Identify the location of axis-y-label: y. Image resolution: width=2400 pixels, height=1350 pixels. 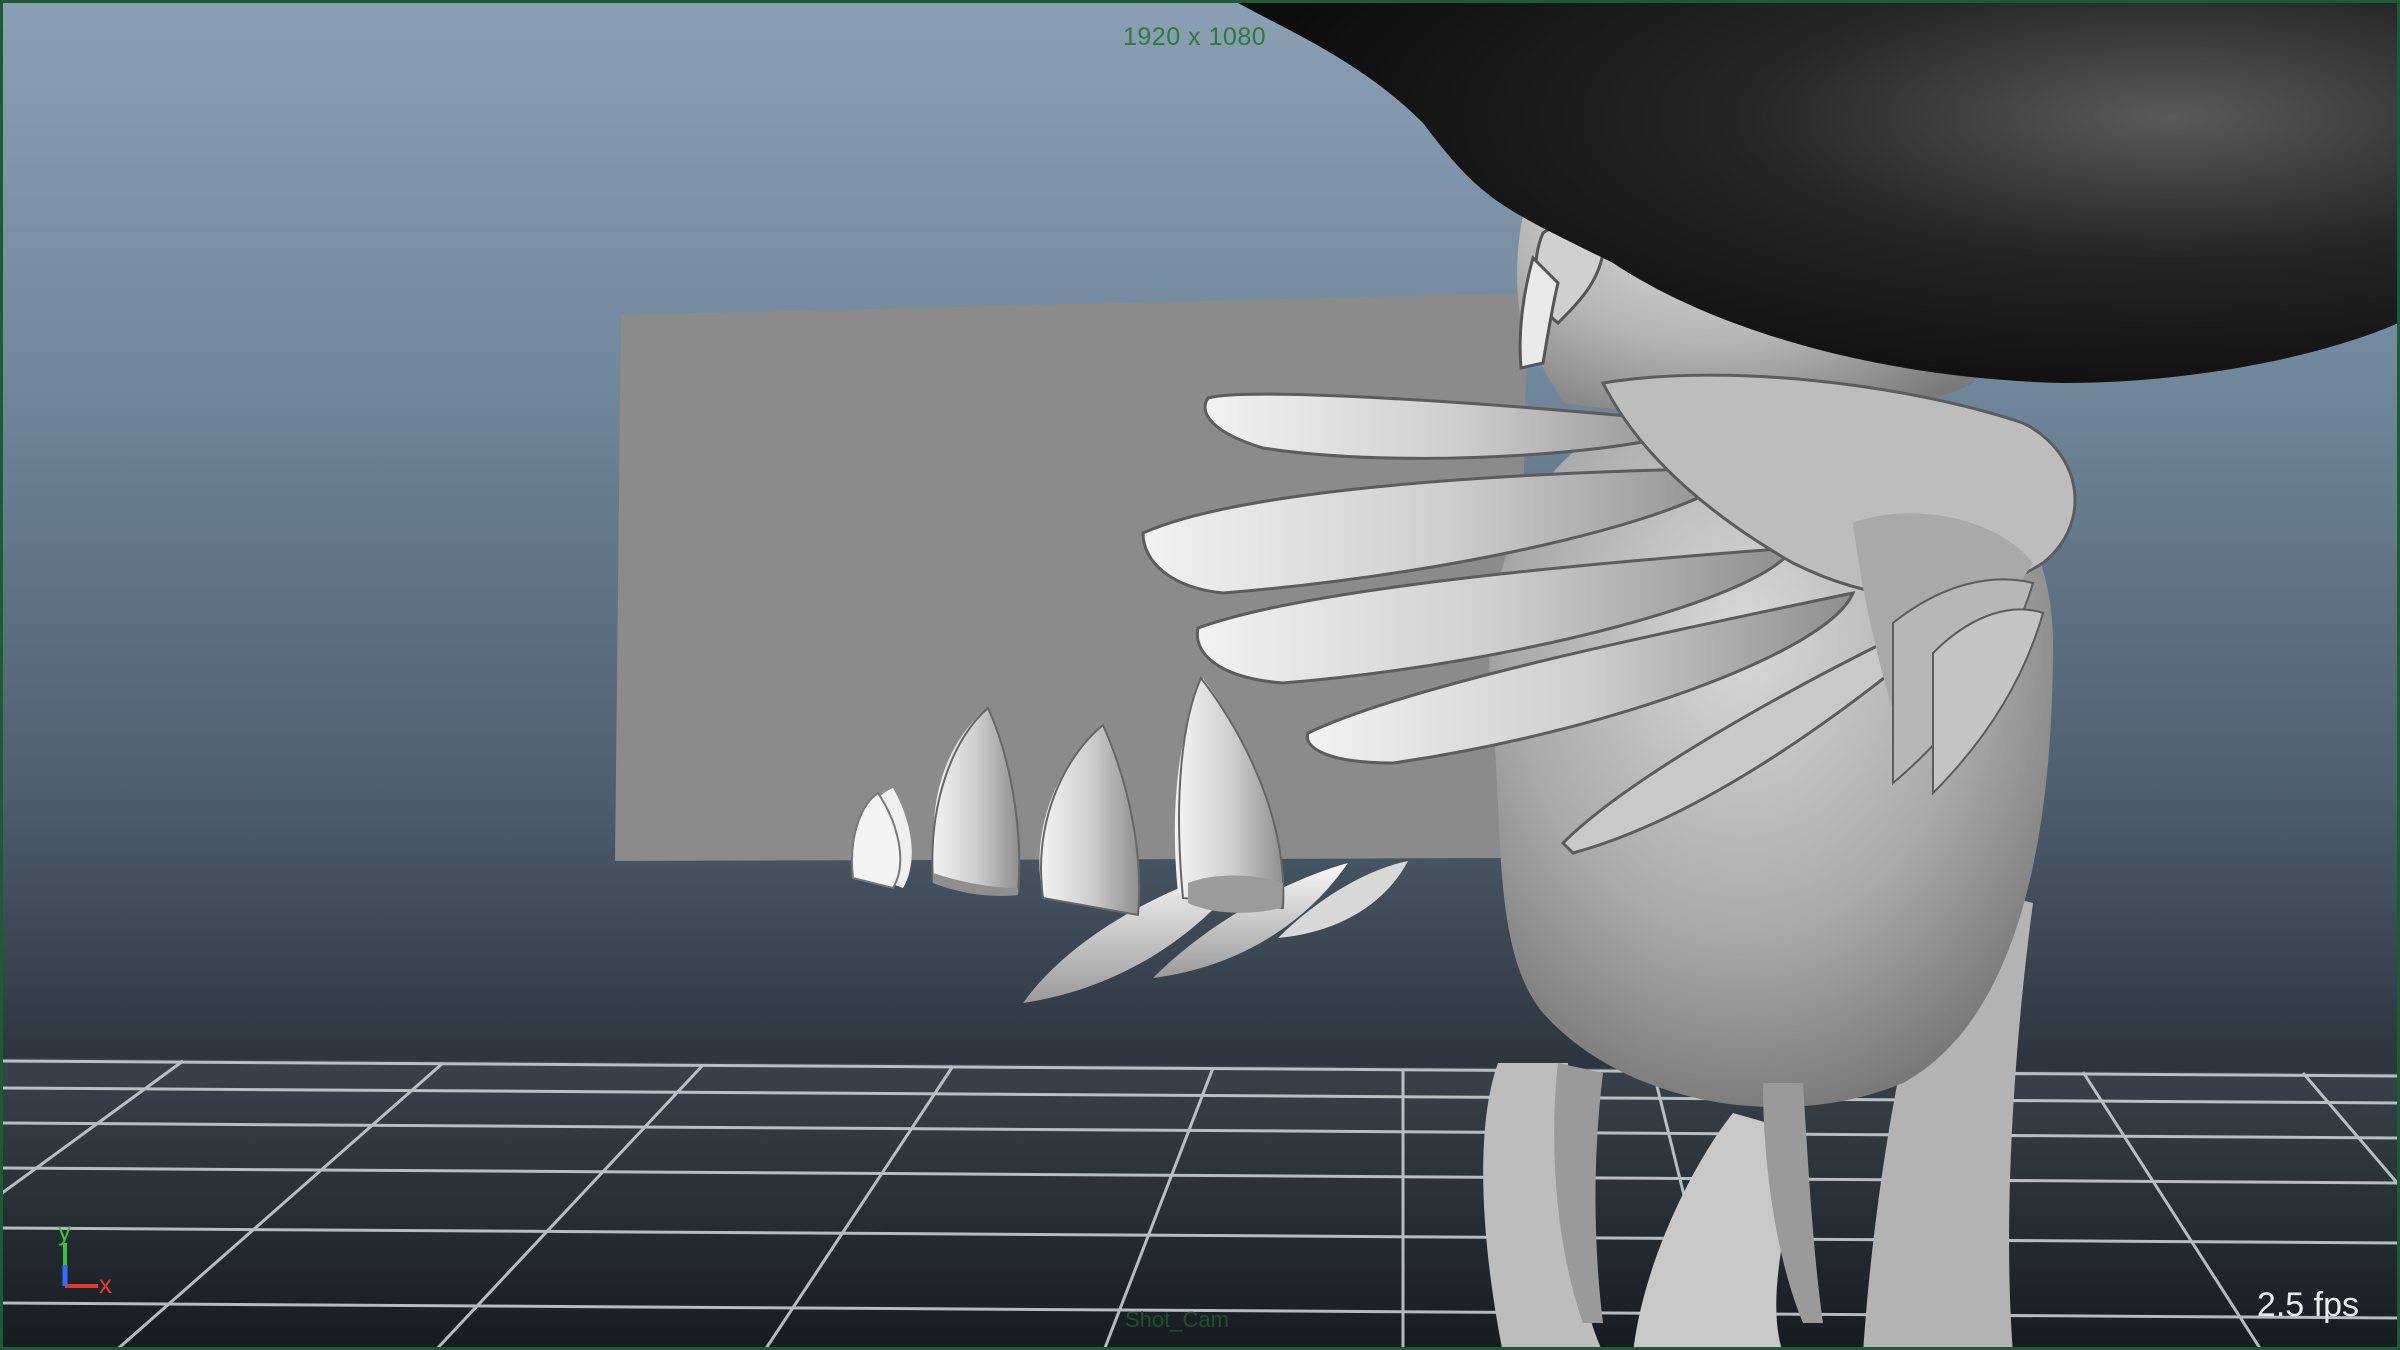
(64, 1231).